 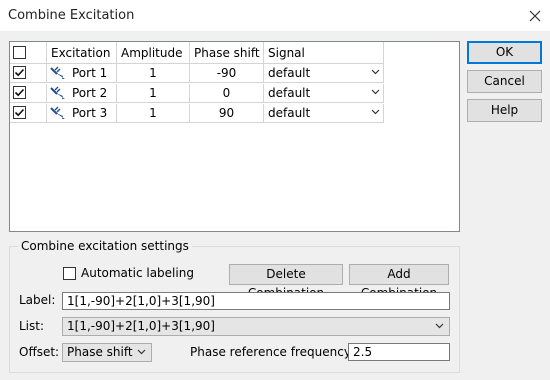 I want to click on add-combination-button: Add Combination, so click(x=399, y=282).